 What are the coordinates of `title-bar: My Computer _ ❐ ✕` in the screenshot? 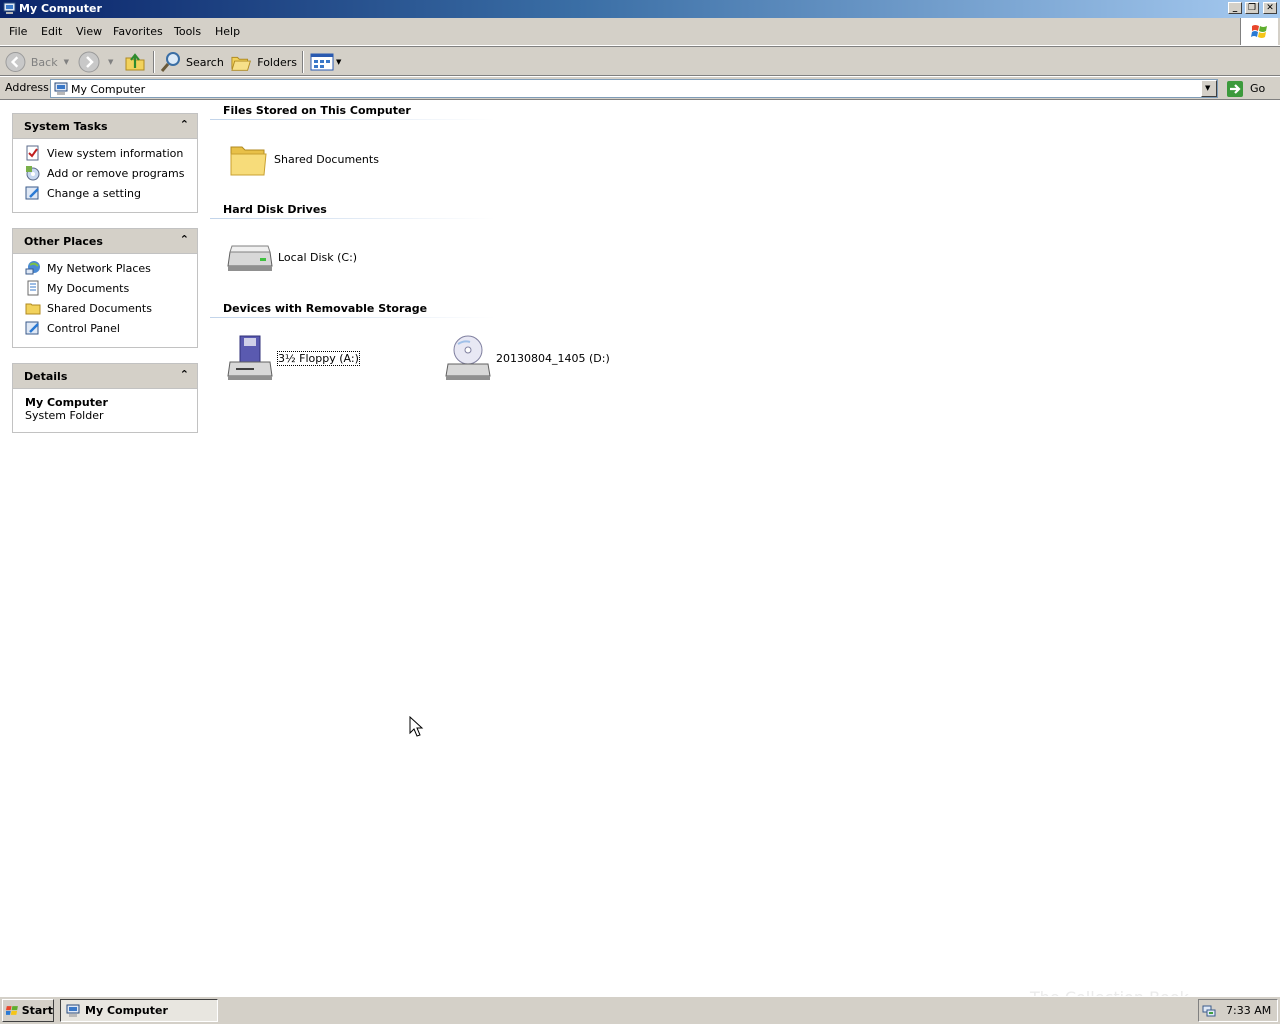 It's located at (640, 9).